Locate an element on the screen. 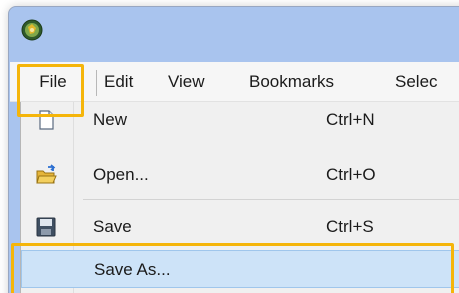 This screenshot has width=459, height=293. menu-item-save: Save Ctrl+S is located at coordinates (240, 227).